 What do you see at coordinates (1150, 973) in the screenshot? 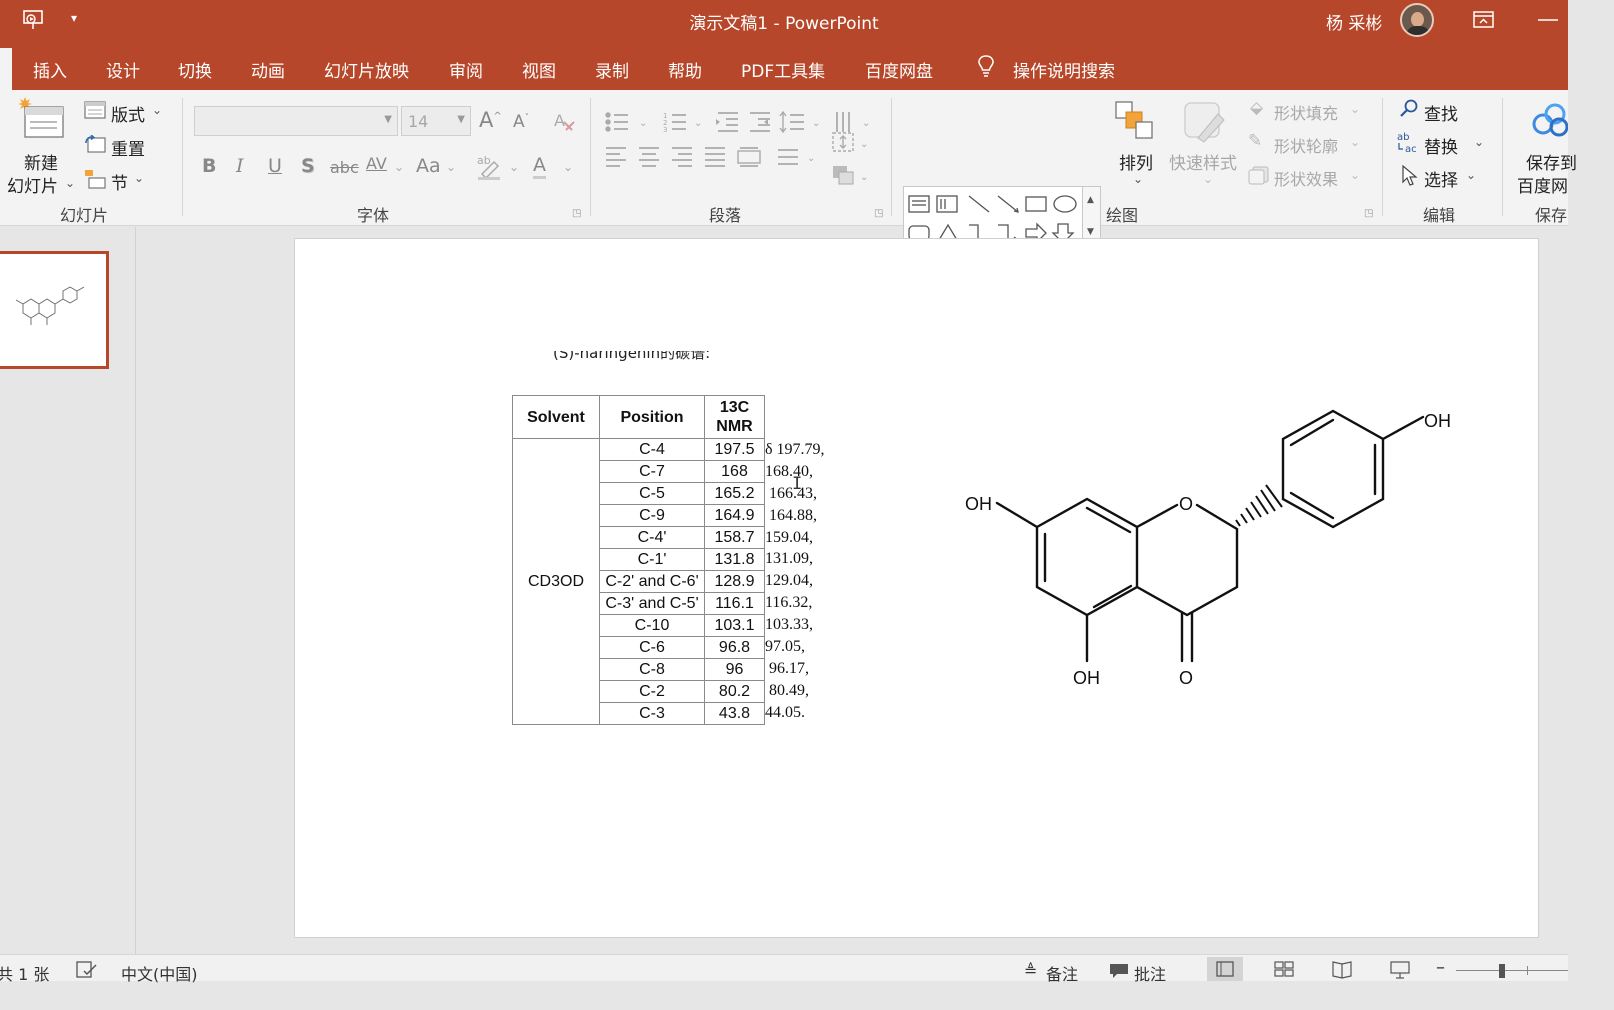
I see `comments-button: 批注` at bounding box center [1150, 973].